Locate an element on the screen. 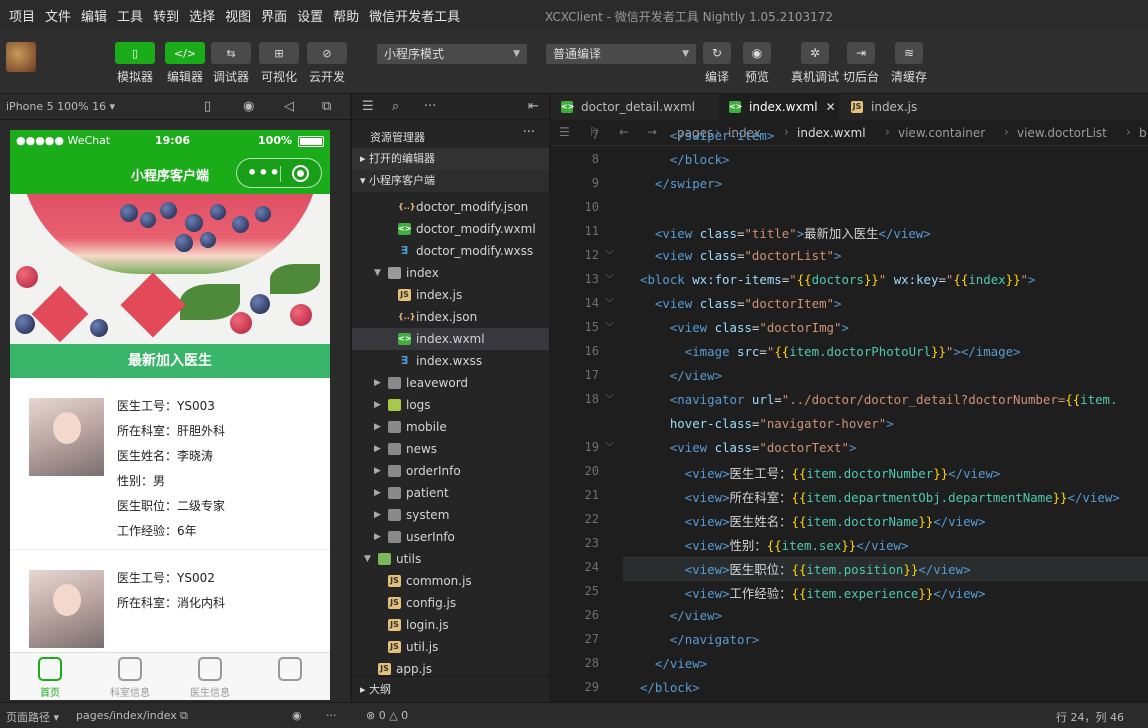 The image size is (1148, 728). toolbar-button-phone: ▯ 模拟器 is located at coordinates (135, 63).